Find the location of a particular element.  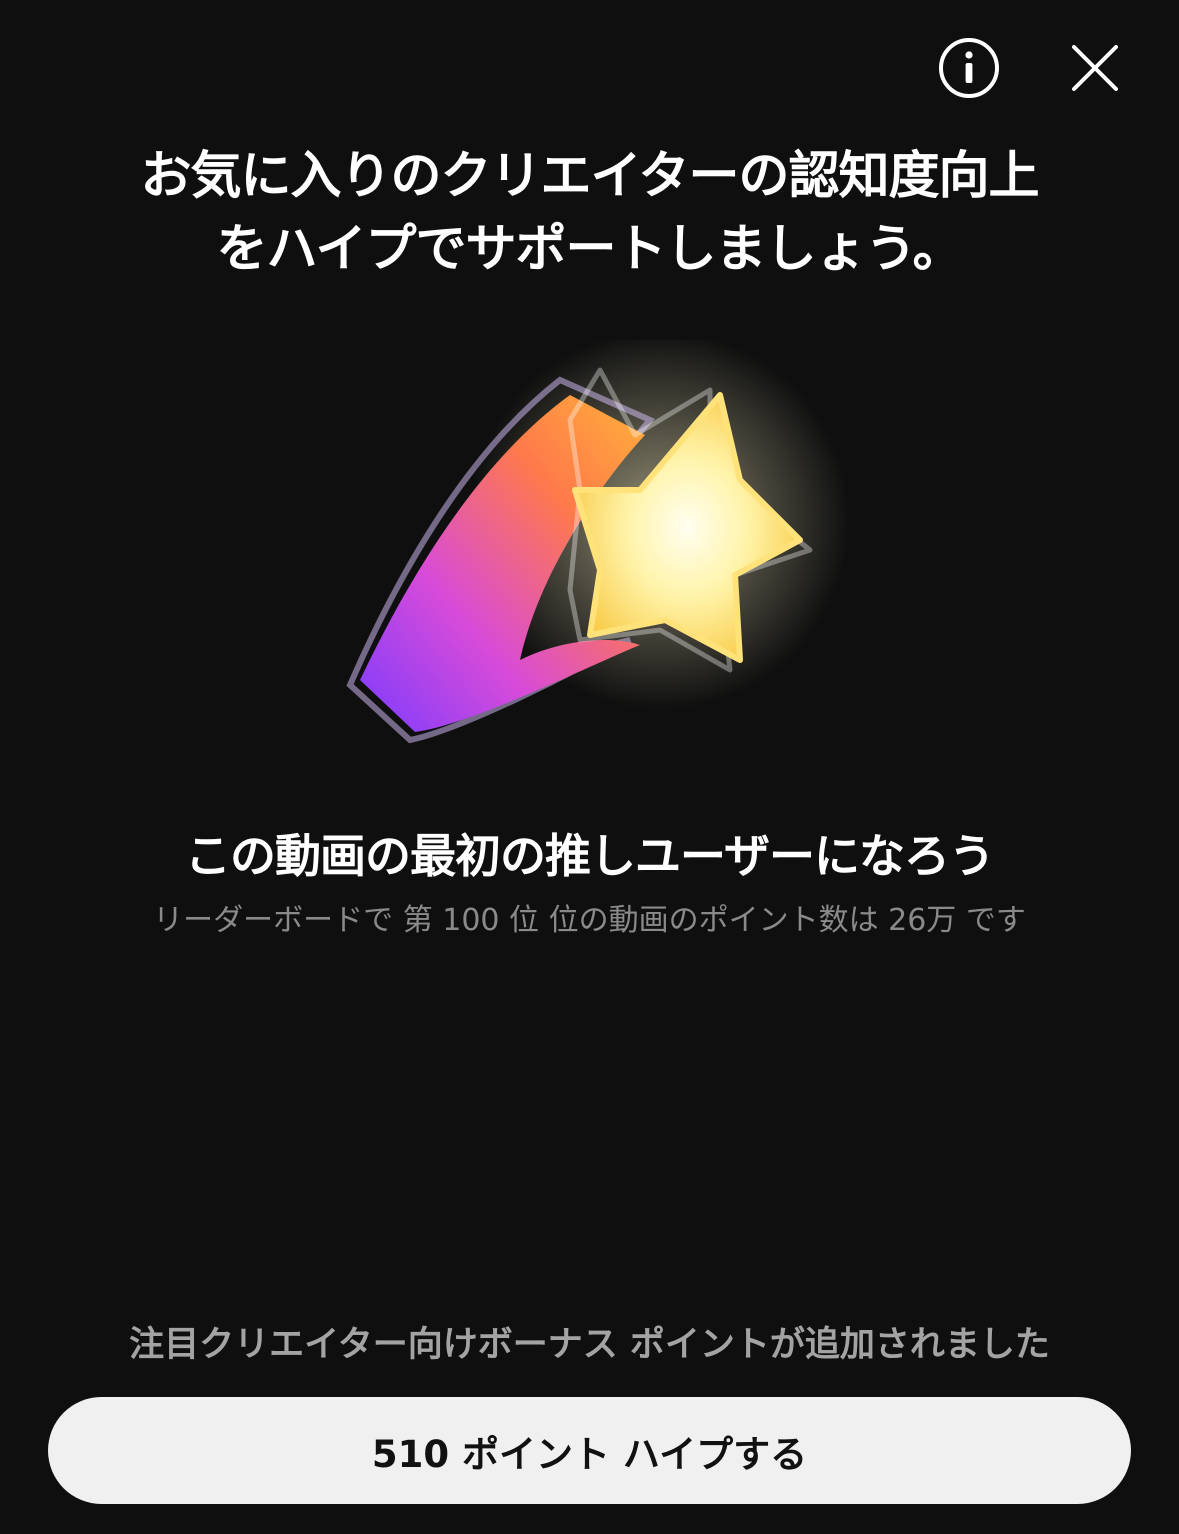

page-title-line-1: お気に入りのクリエイターの認知度向上 is located at coordinates (590, 176).